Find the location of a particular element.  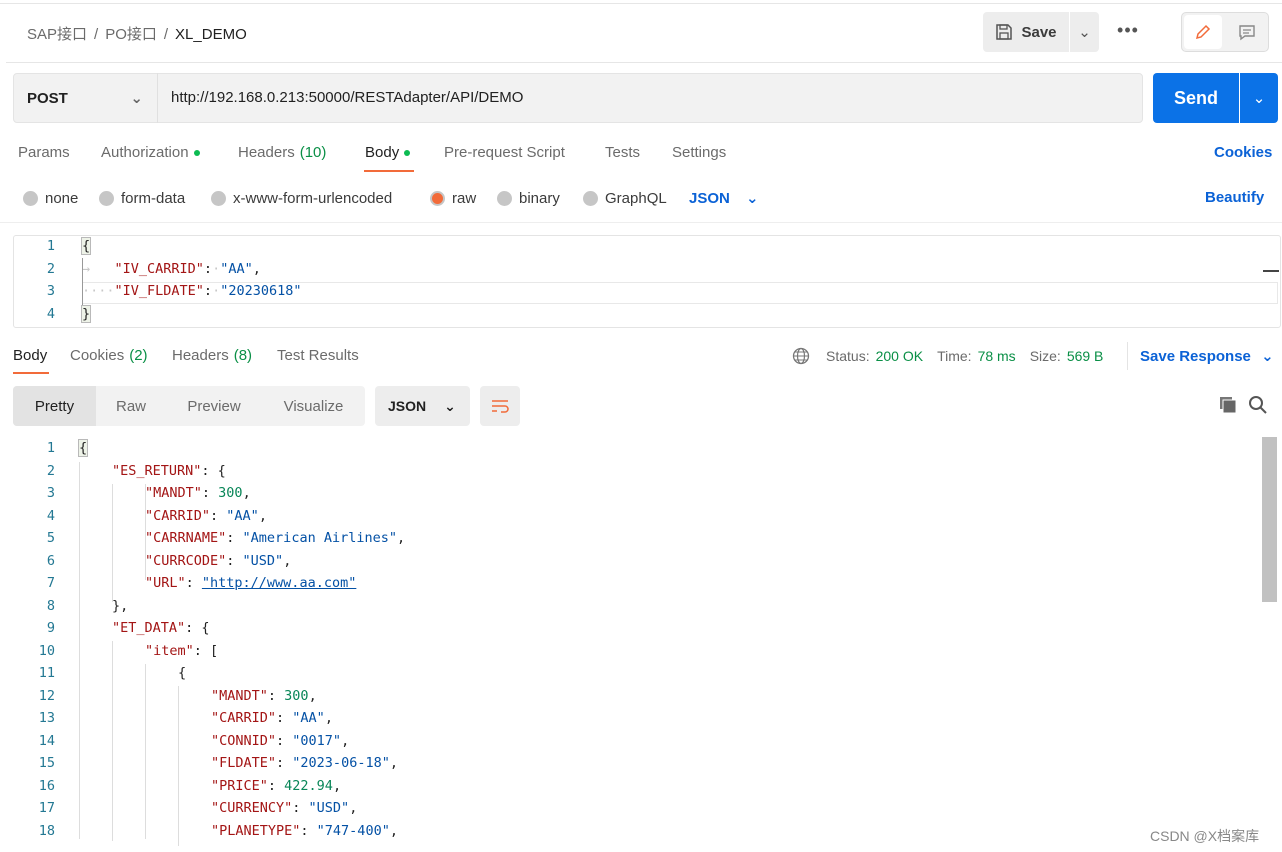

view-tab-preview: Preview is located at coordinates (214, 406).